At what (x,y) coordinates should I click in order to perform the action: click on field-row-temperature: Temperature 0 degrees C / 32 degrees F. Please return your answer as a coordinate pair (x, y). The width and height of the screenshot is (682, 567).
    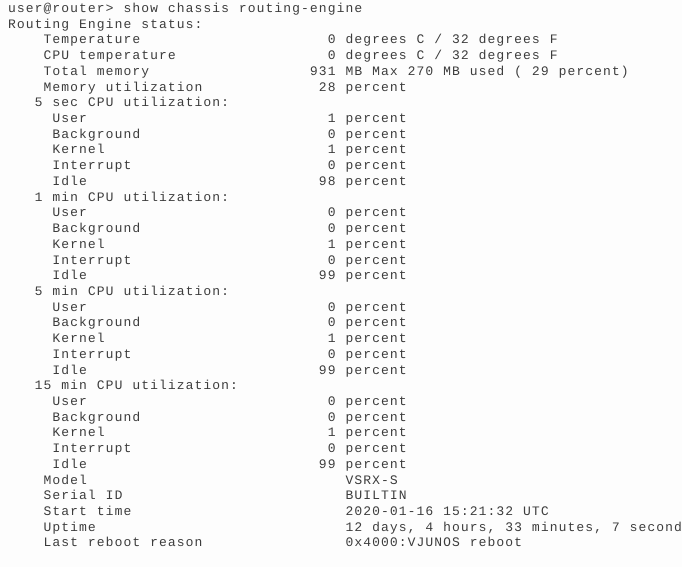
    Looking at the image, I should click on (283, 40).